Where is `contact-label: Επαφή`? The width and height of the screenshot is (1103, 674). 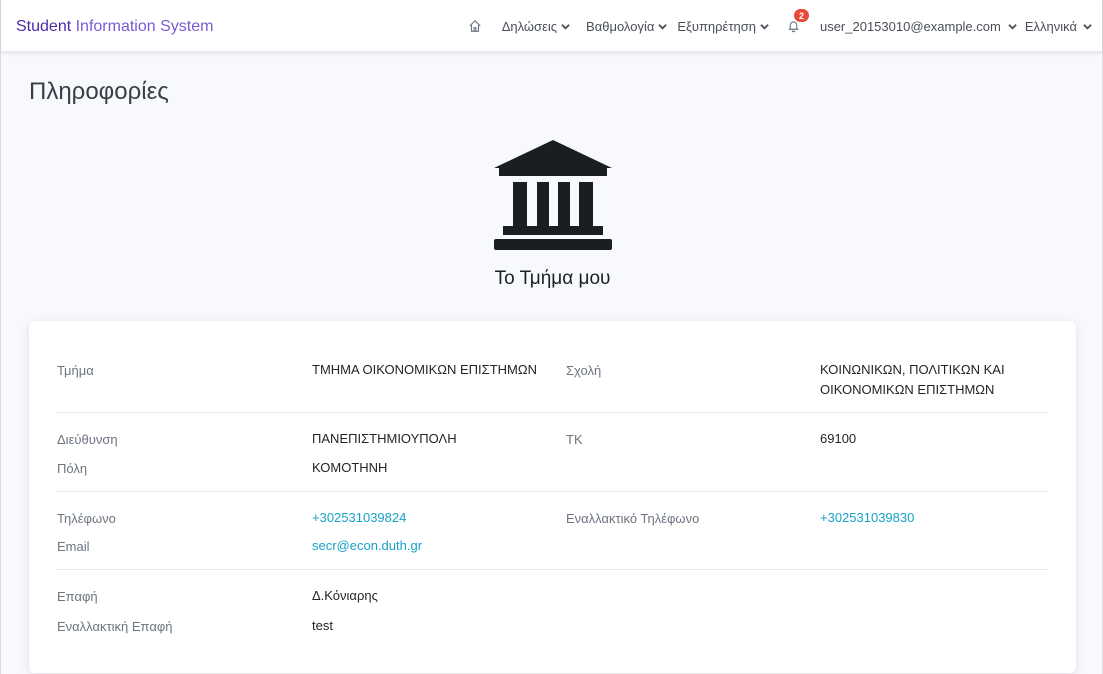 contact-label: Επαφή is located at coordinates (77, 596).